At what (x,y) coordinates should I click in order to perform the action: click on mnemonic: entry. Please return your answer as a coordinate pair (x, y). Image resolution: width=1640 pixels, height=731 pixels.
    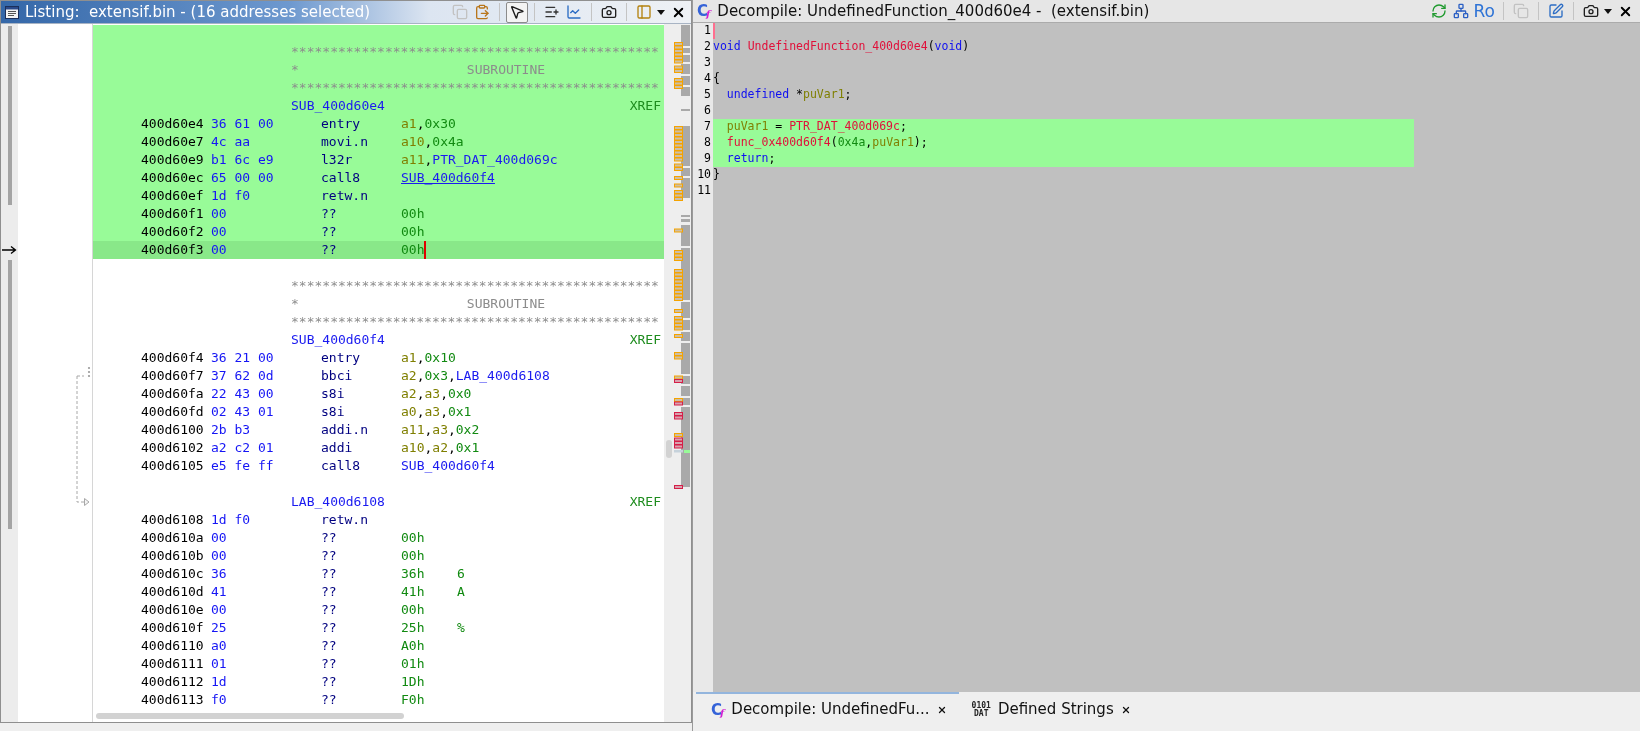
    Looking at the image, I should click on (341, 358).